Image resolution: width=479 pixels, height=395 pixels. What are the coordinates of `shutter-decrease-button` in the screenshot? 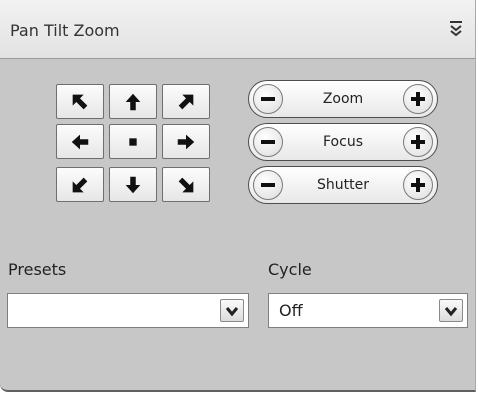 It's located at (268, 185).